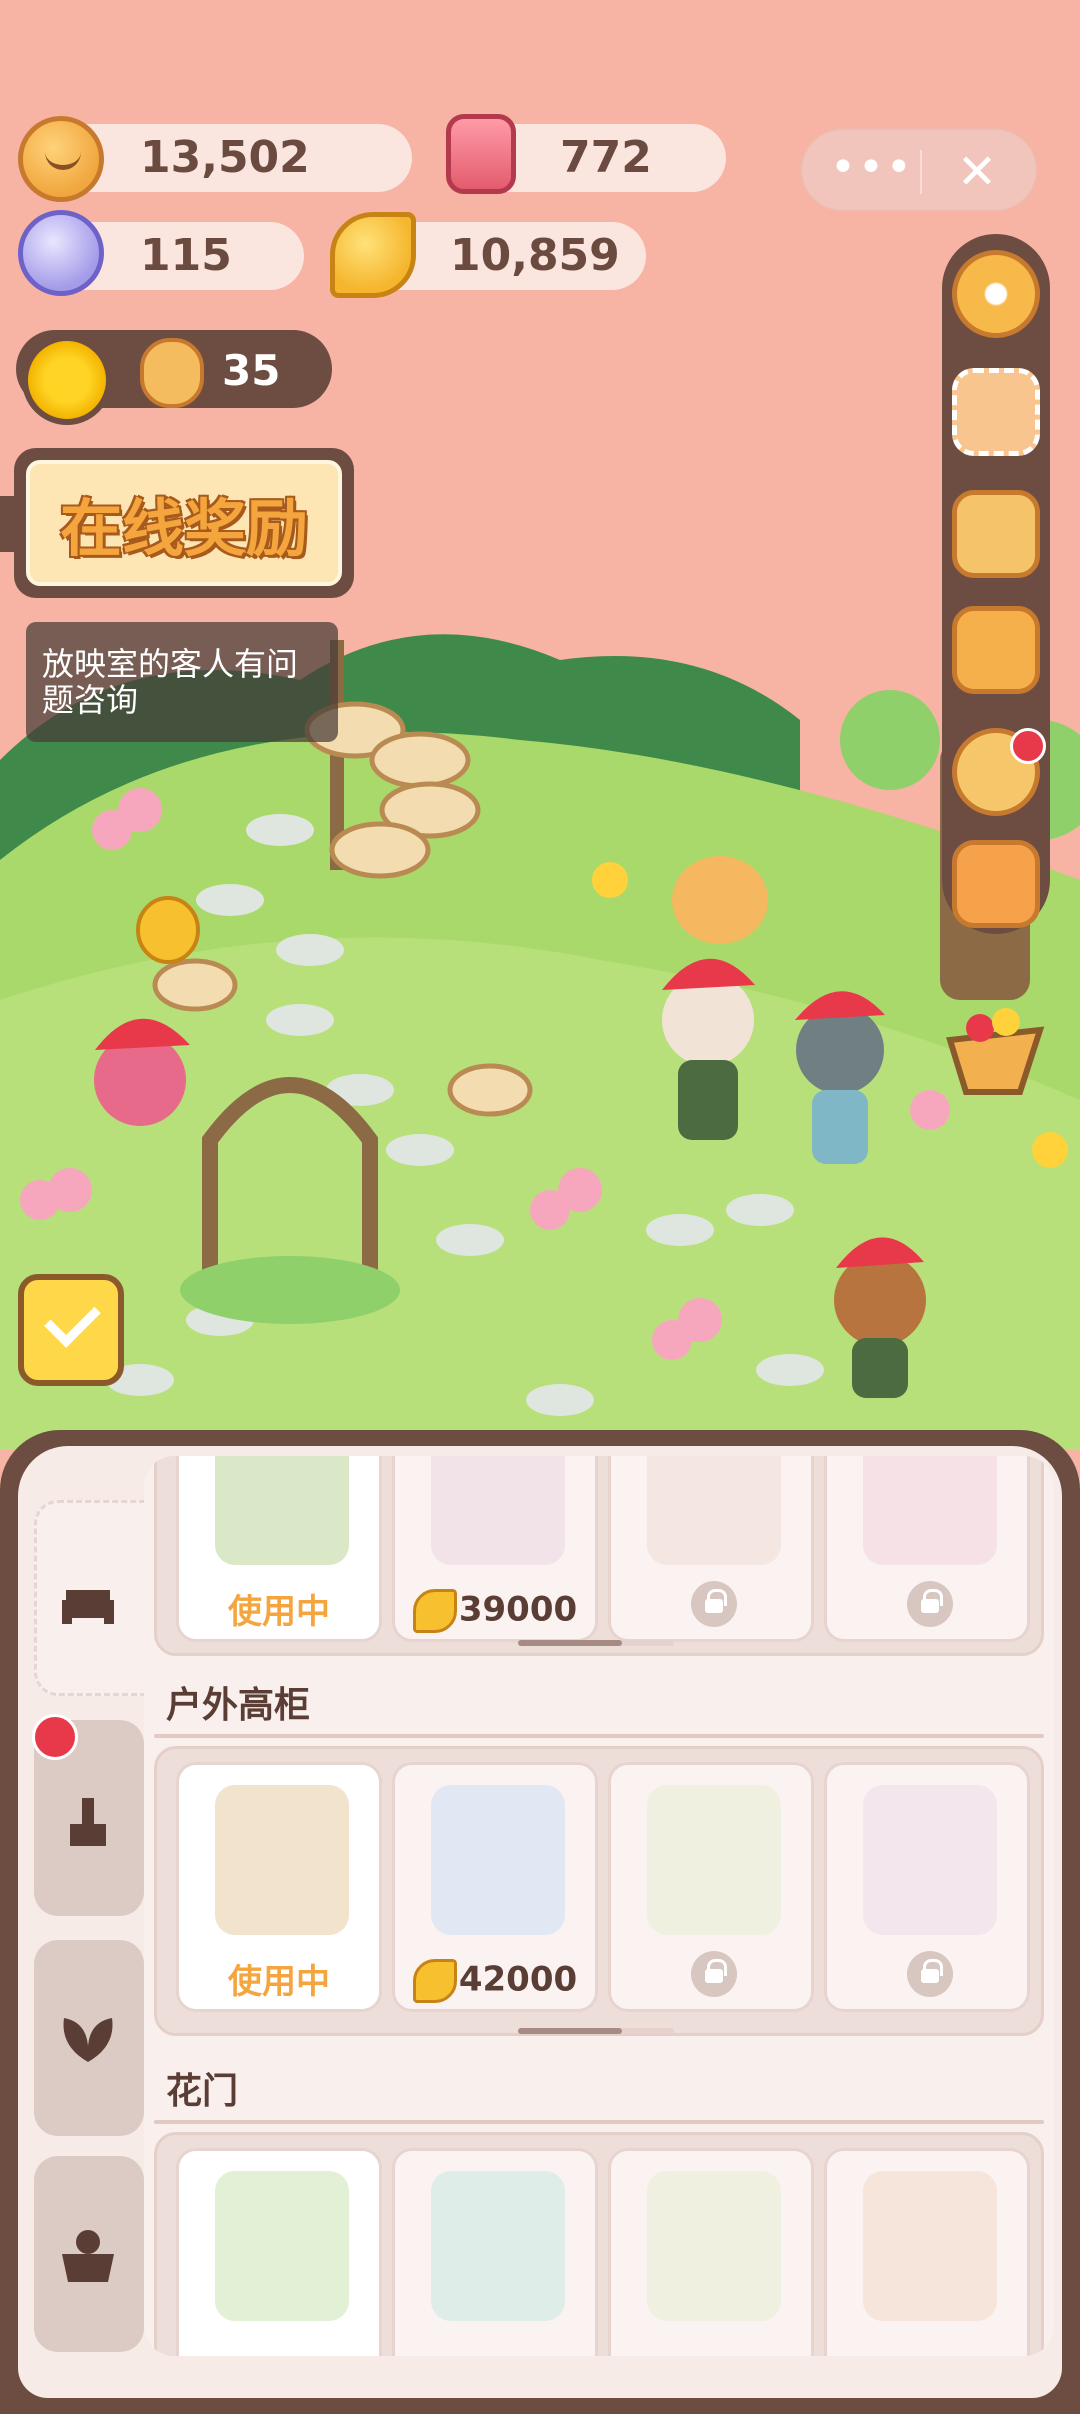 The image size is (1080, 2414). What do you see at coordinates (518, 1979) in the screenshot?
I see `price-value: 42000` at bounding box center [518, 1979].